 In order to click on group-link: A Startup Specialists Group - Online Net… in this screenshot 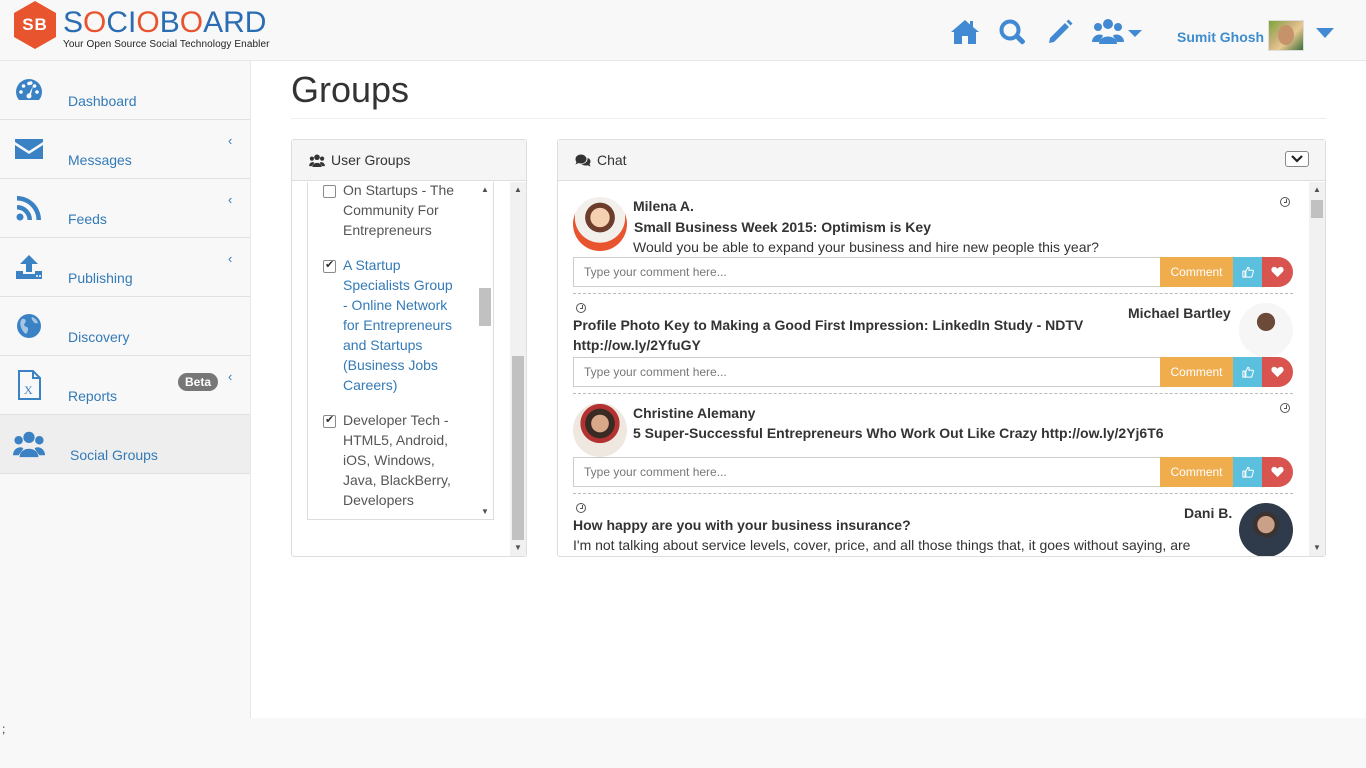, I will do `click(408, 325)`.